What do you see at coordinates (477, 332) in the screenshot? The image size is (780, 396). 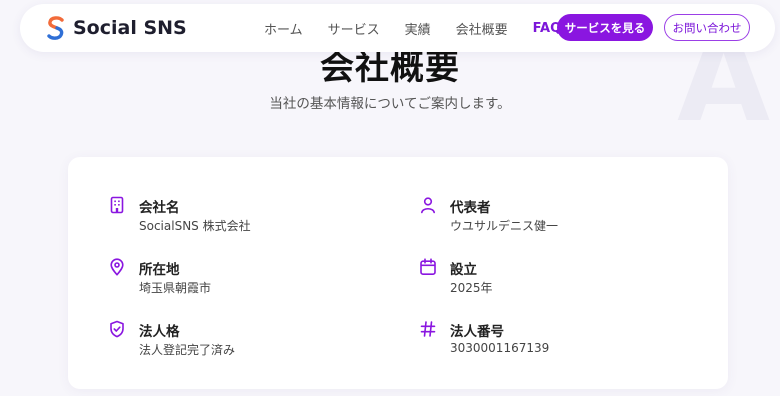 I see `info-label: 法人番号` at bounding box center [477, 332].